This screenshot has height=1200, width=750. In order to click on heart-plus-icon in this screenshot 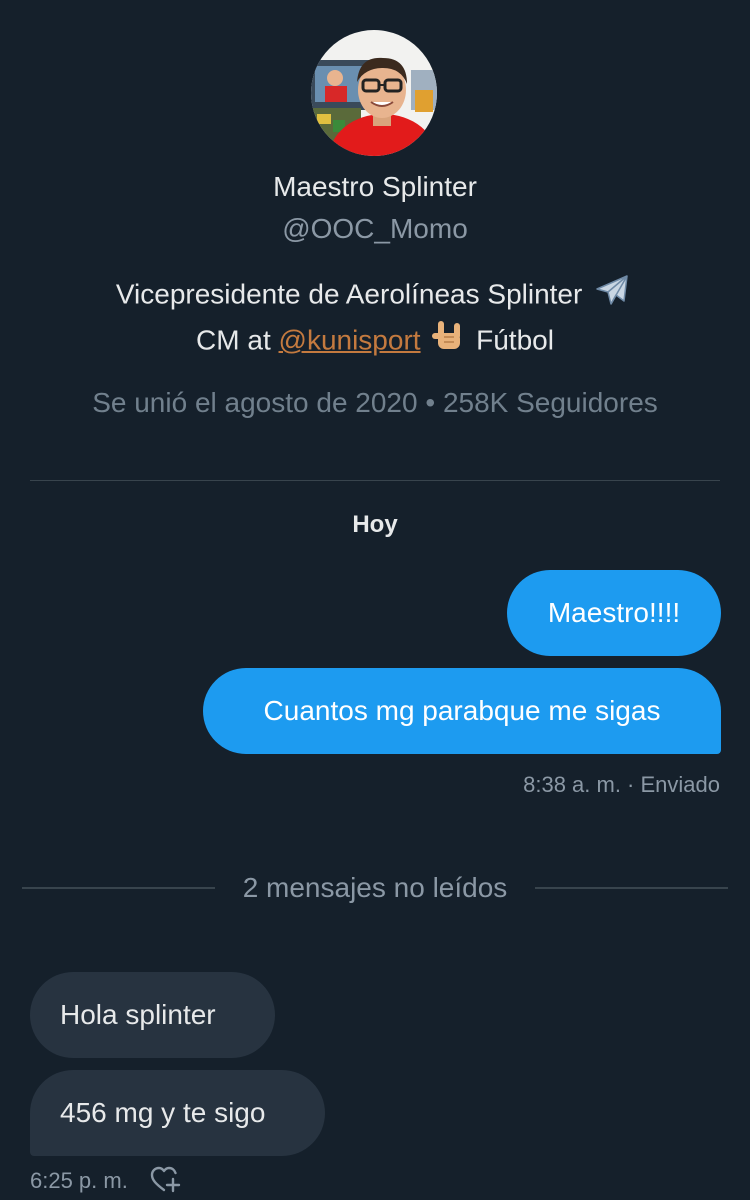, I will do `click(166, 1180)`.